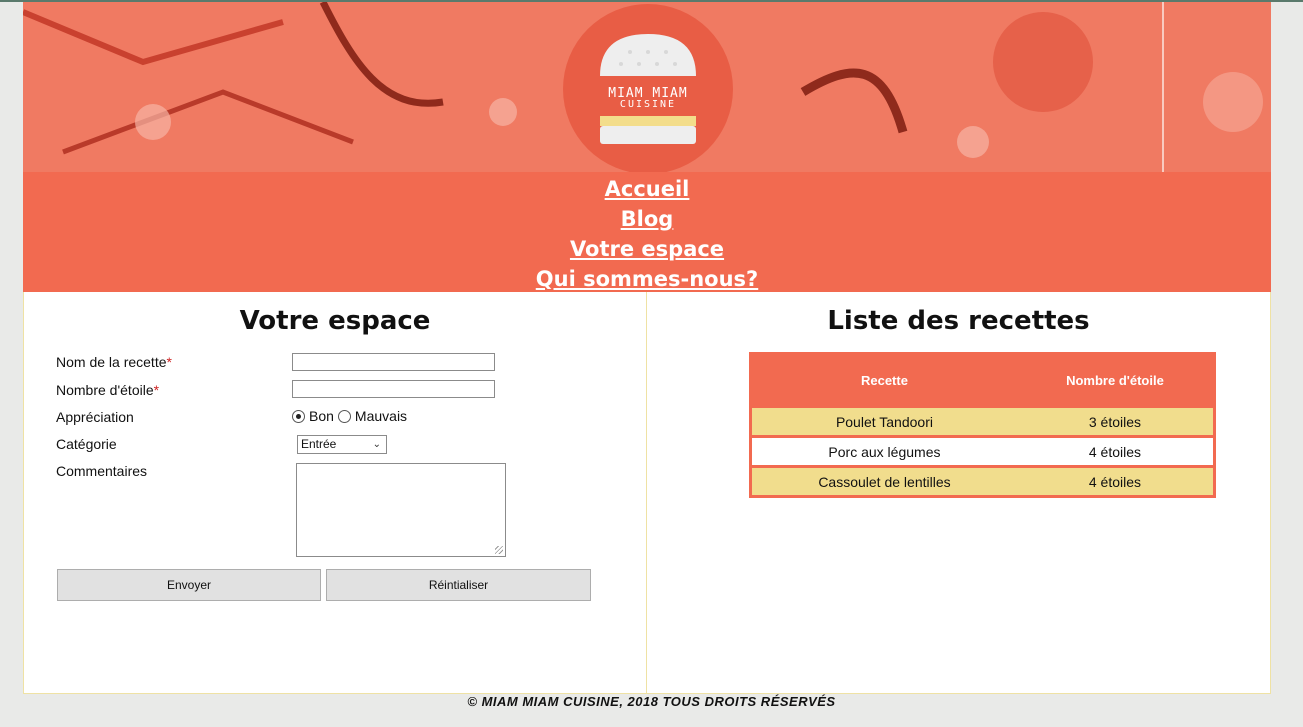 Image resolution: width=1303 pixels, height=727 pixels. Describe the element at coordinates (499, 550) in the screenshot. I see `resize-grip-icon` at that location.